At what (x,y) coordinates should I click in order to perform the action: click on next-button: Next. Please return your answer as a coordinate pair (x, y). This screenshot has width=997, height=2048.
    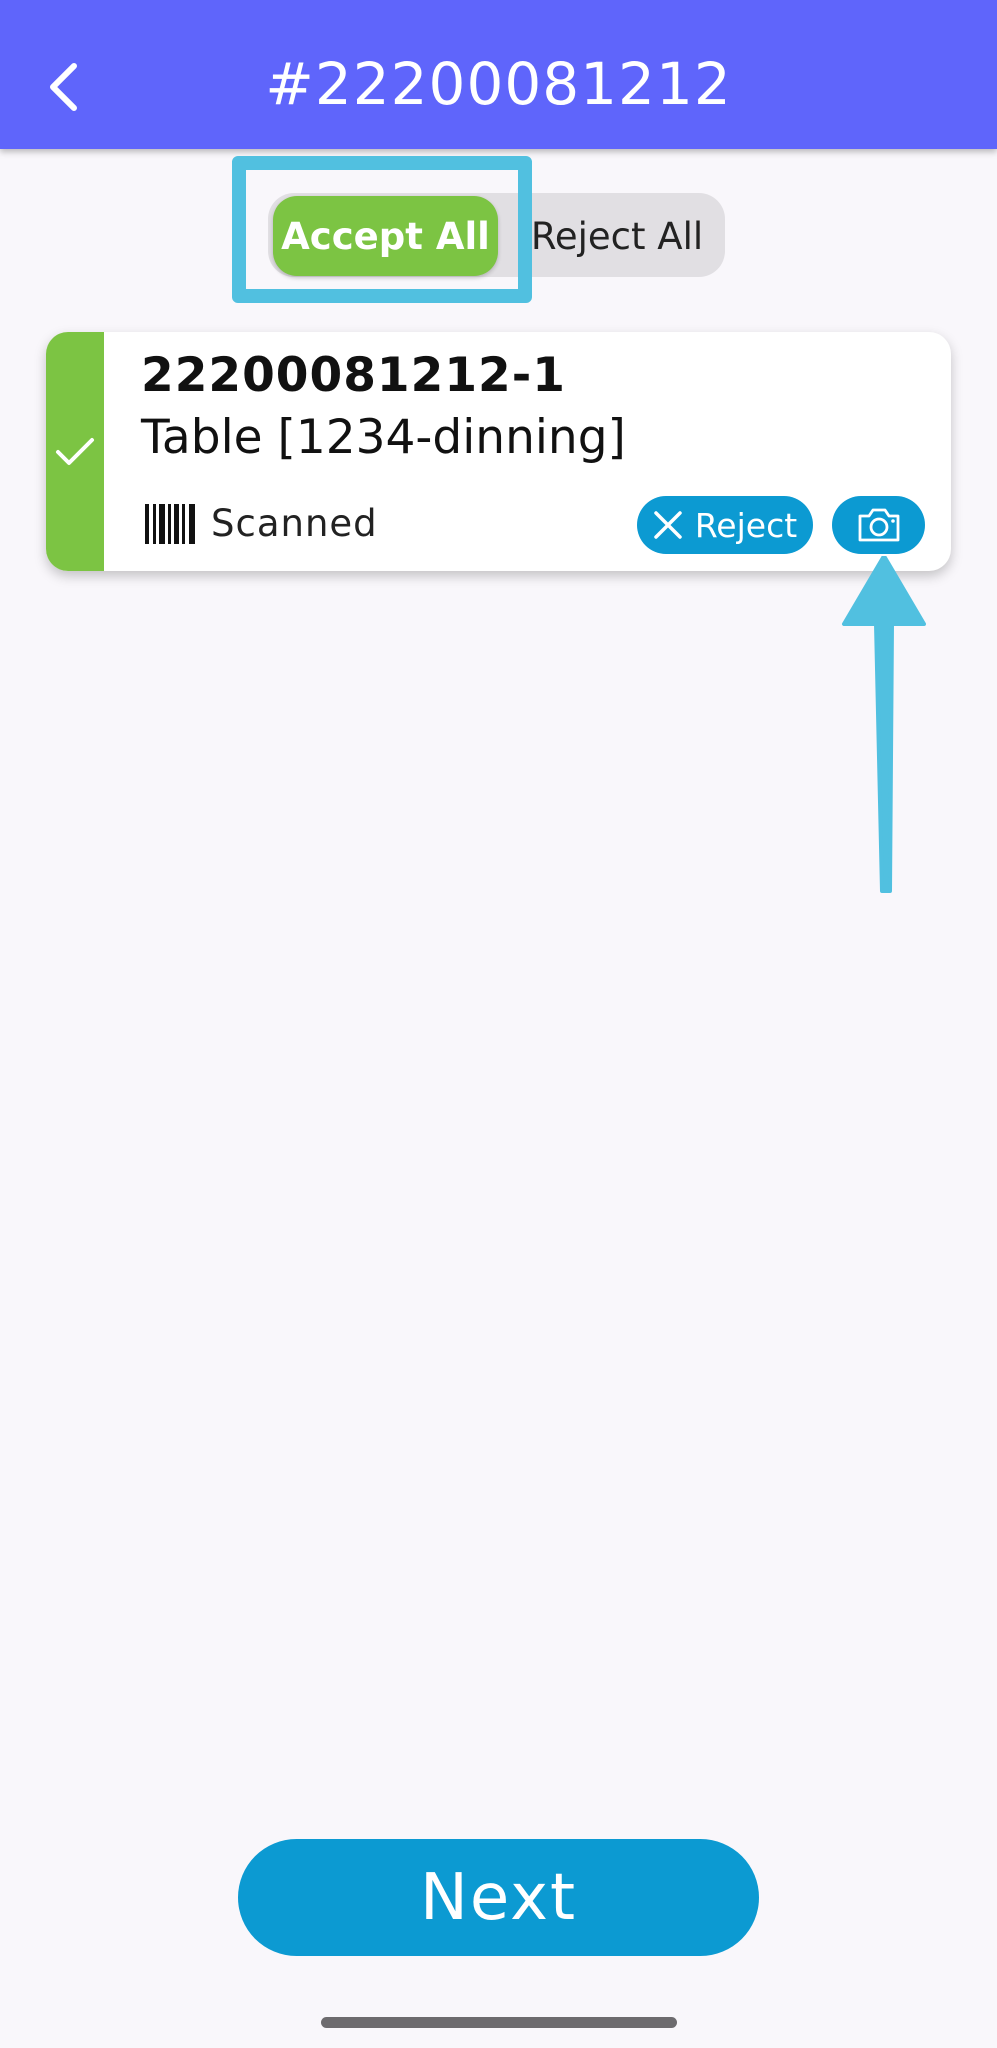
    Looking at the image, I should click on (498, 1897).